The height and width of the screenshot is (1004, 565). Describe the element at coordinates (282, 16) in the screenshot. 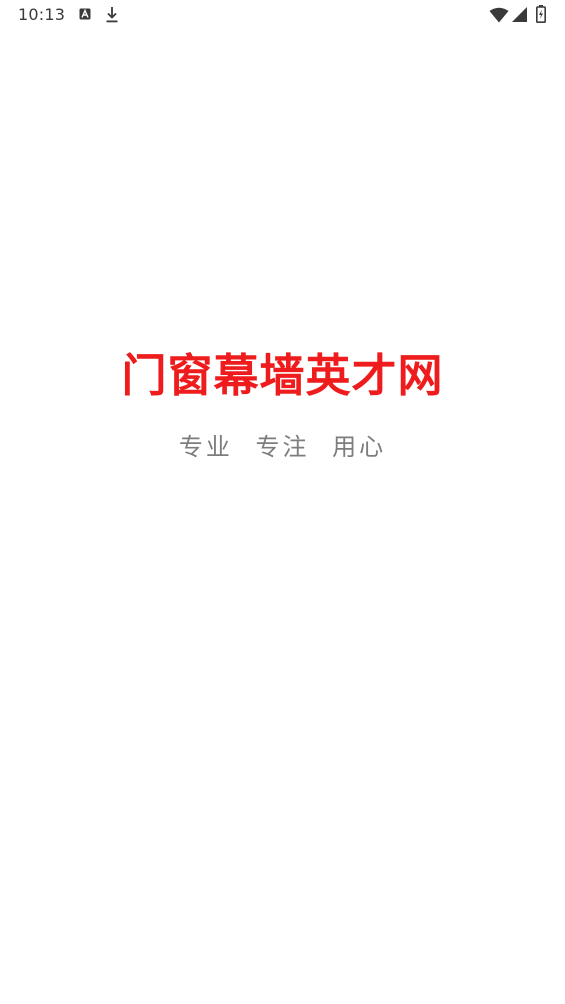

I see `status-bar: 10:13` at that location.